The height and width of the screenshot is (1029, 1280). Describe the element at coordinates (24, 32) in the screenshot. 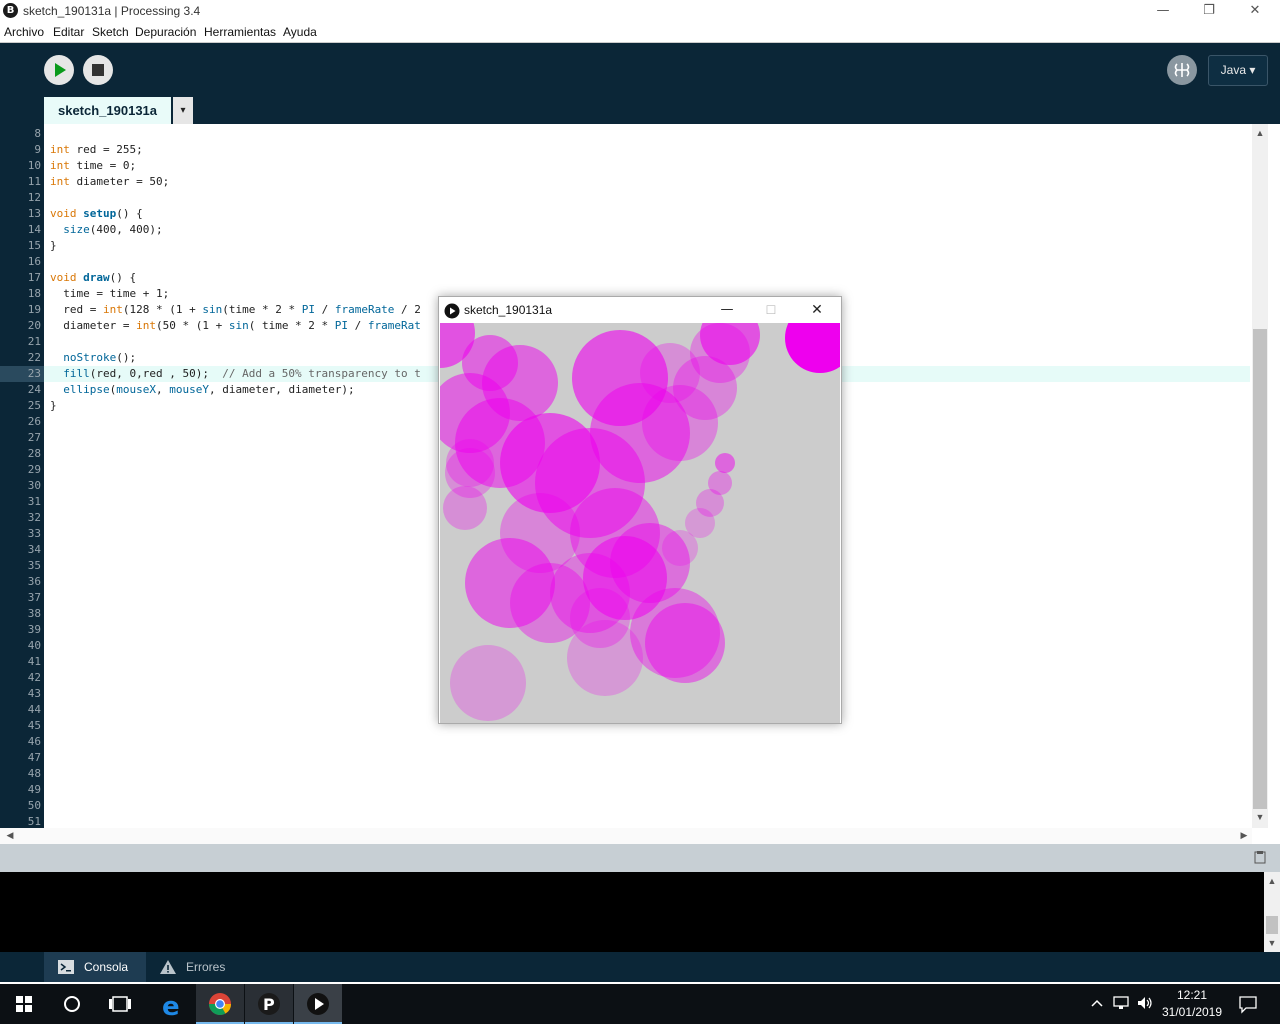

I see `menu-archivo: Archivo` at that location.